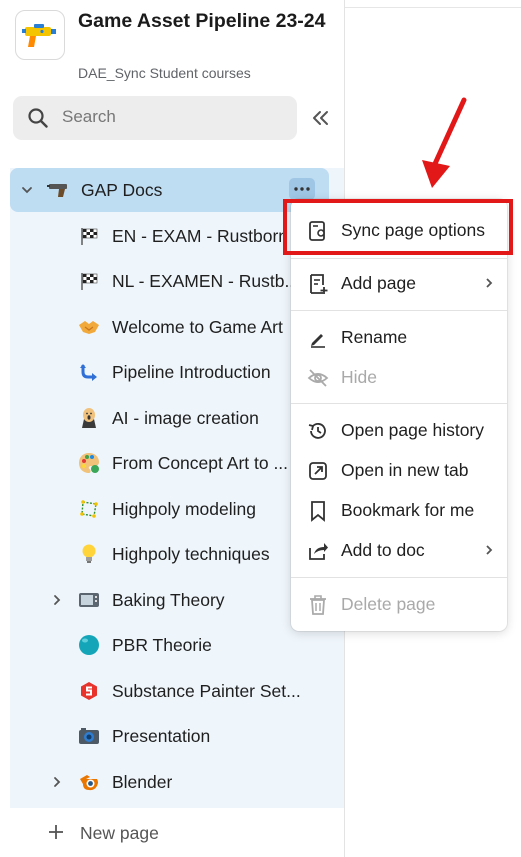 The width and height of the screenshot is (521, 857). I want to click on tree-item: Presentation, so click(169, 736).